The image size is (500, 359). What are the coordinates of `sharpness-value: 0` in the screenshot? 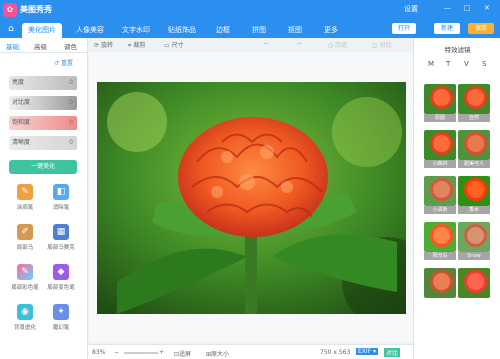 It's located at (71, 142).